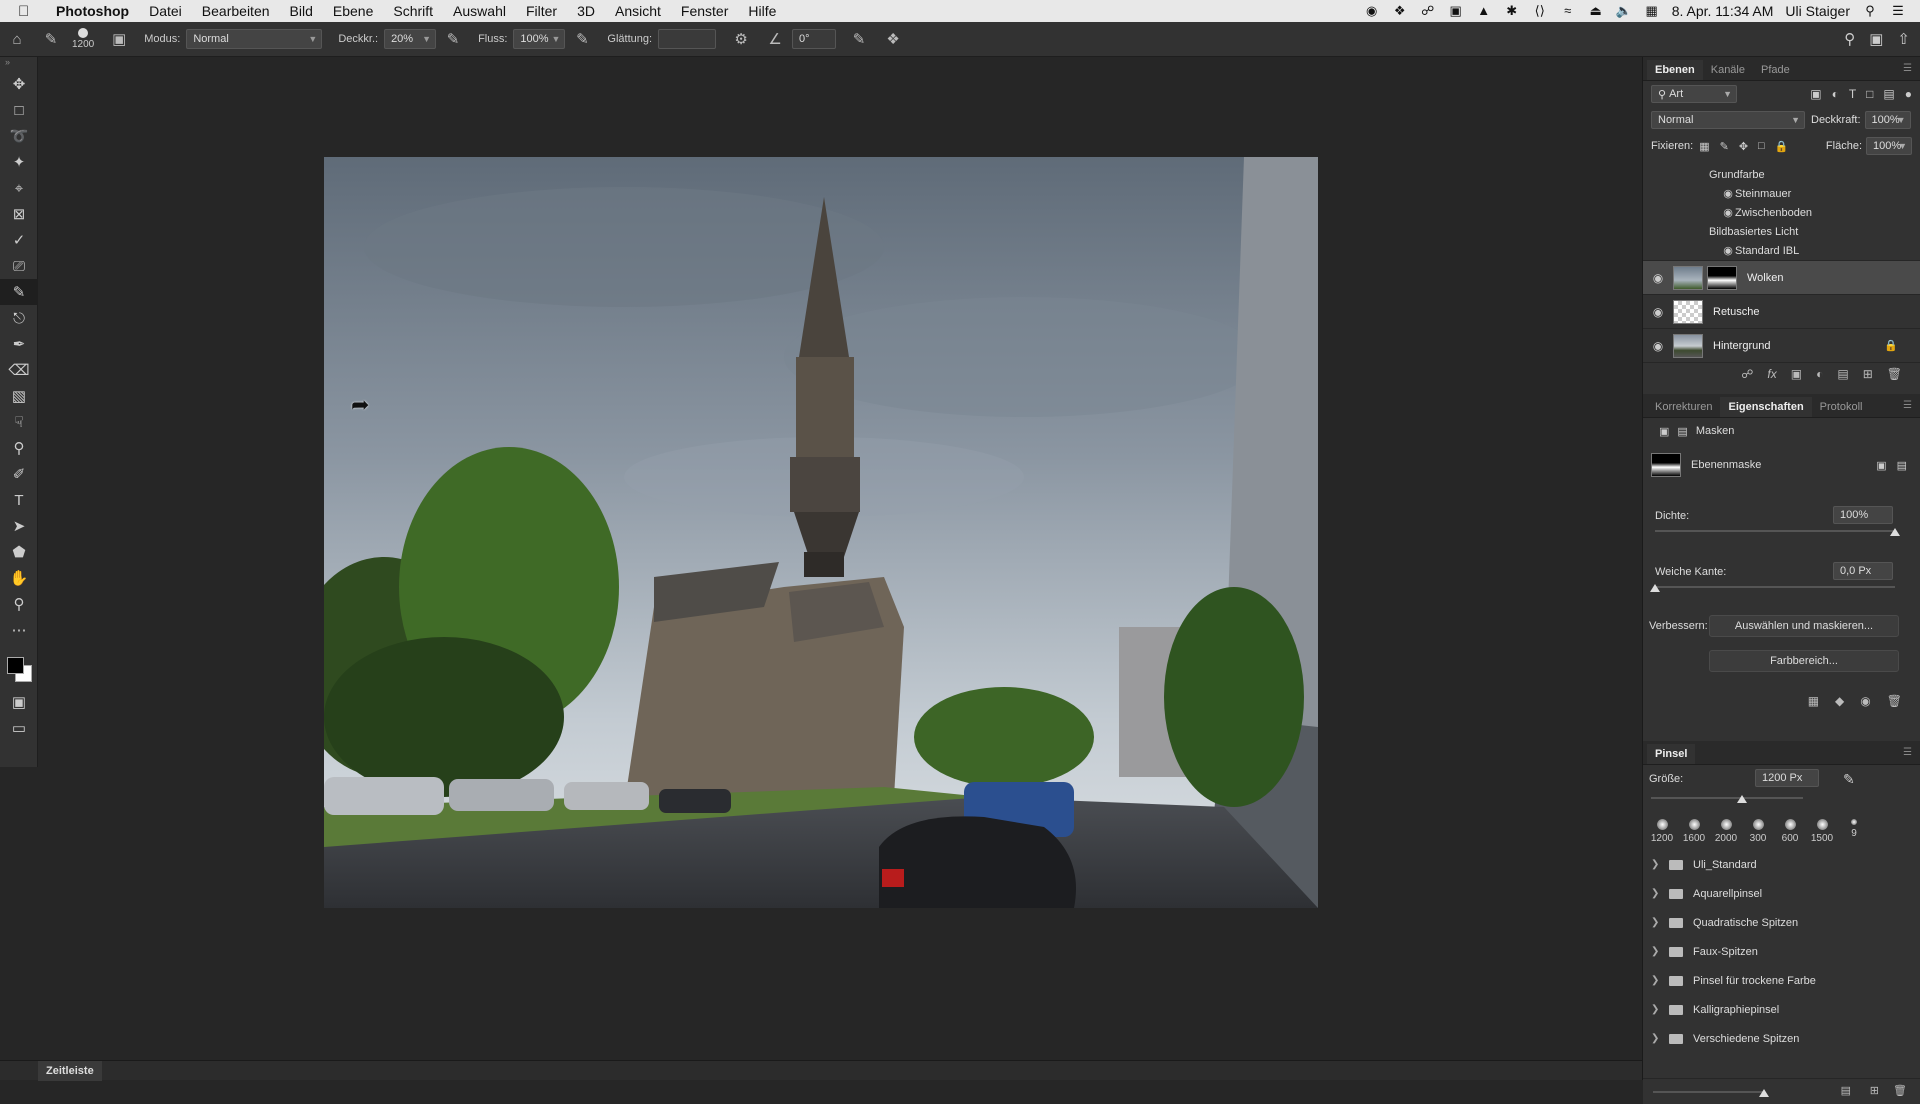 The image size is (1920, 1104). Describe the element at coordinates (1372, 11) in the screenshot. I see `record-icon: ◉` at that location.